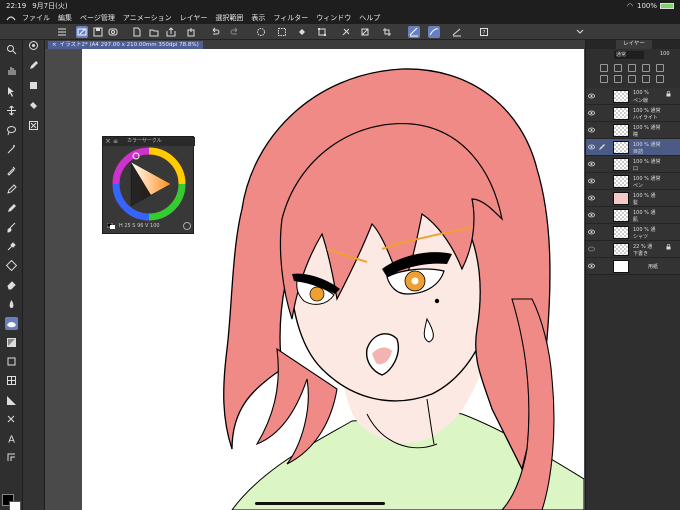  What do you see at coordinates (191, 32) in the screenshot?
I see `share-icon` at bounding box center [191, 32].